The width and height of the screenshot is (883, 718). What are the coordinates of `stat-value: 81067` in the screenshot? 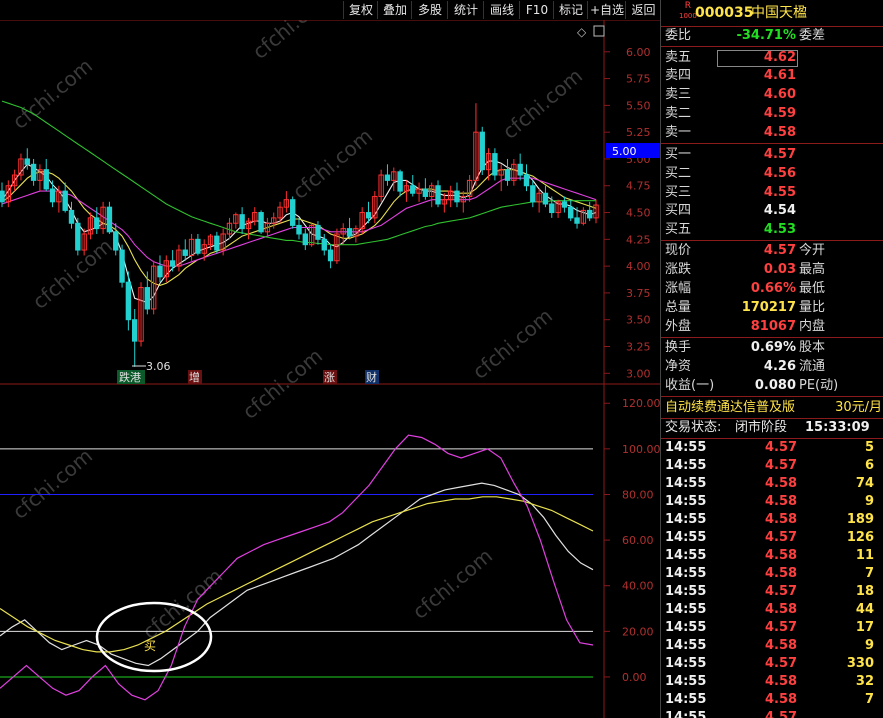 It's located at (773, 326).